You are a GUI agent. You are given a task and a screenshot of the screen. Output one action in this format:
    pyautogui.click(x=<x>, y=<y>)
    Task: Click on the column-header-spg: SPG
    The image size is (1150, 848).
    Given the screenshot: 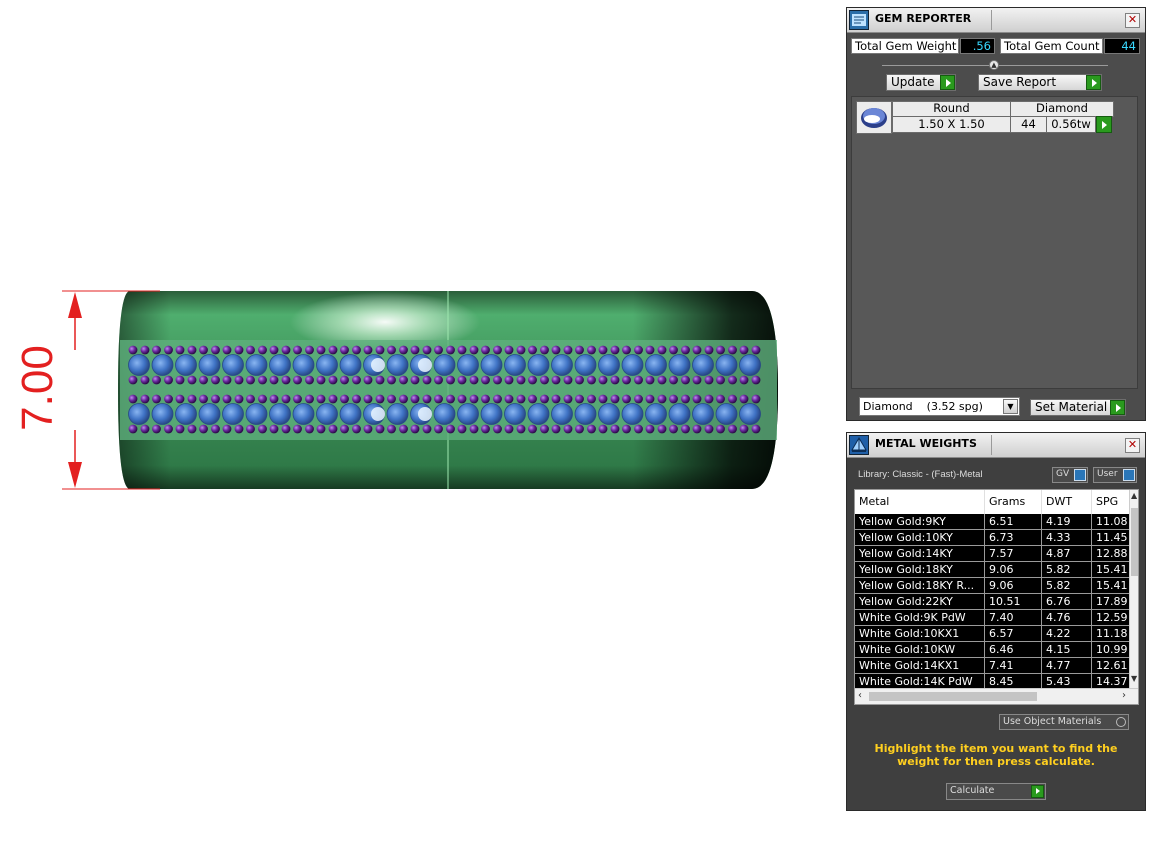 What is the action you would take?
    pyautogui.click(x=1111, y=502)
    